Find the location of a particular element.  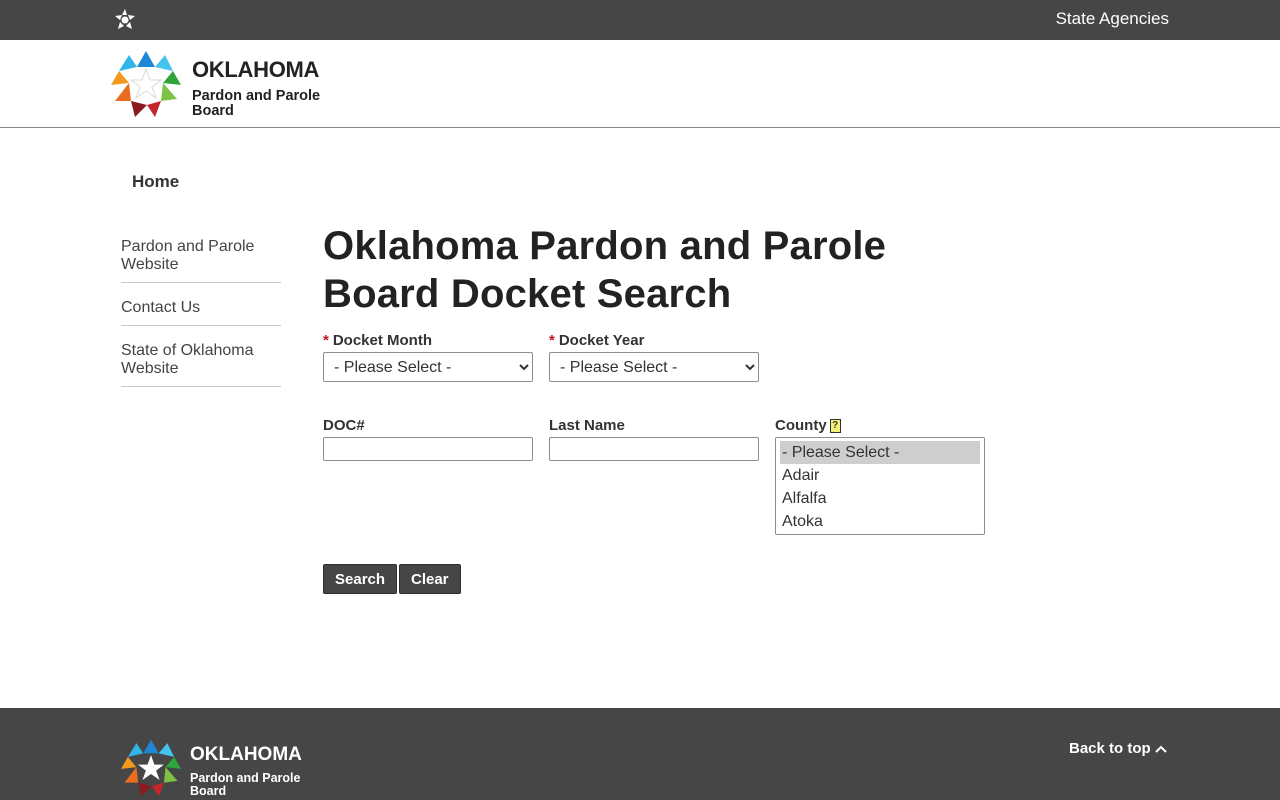

footer-logo-subtitle: Pardon and Parole Board is located at coordinates (245, 784).